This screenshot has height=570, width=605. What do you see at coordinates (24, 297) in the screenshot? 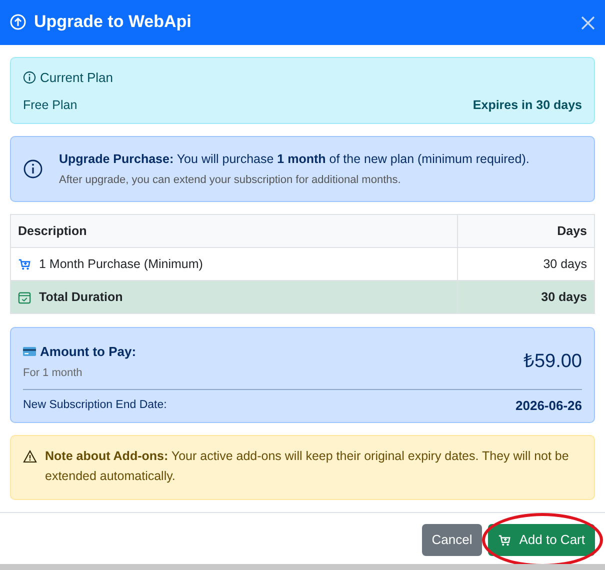
I see `calendar-check-icon` at bounding box center [24, 297].